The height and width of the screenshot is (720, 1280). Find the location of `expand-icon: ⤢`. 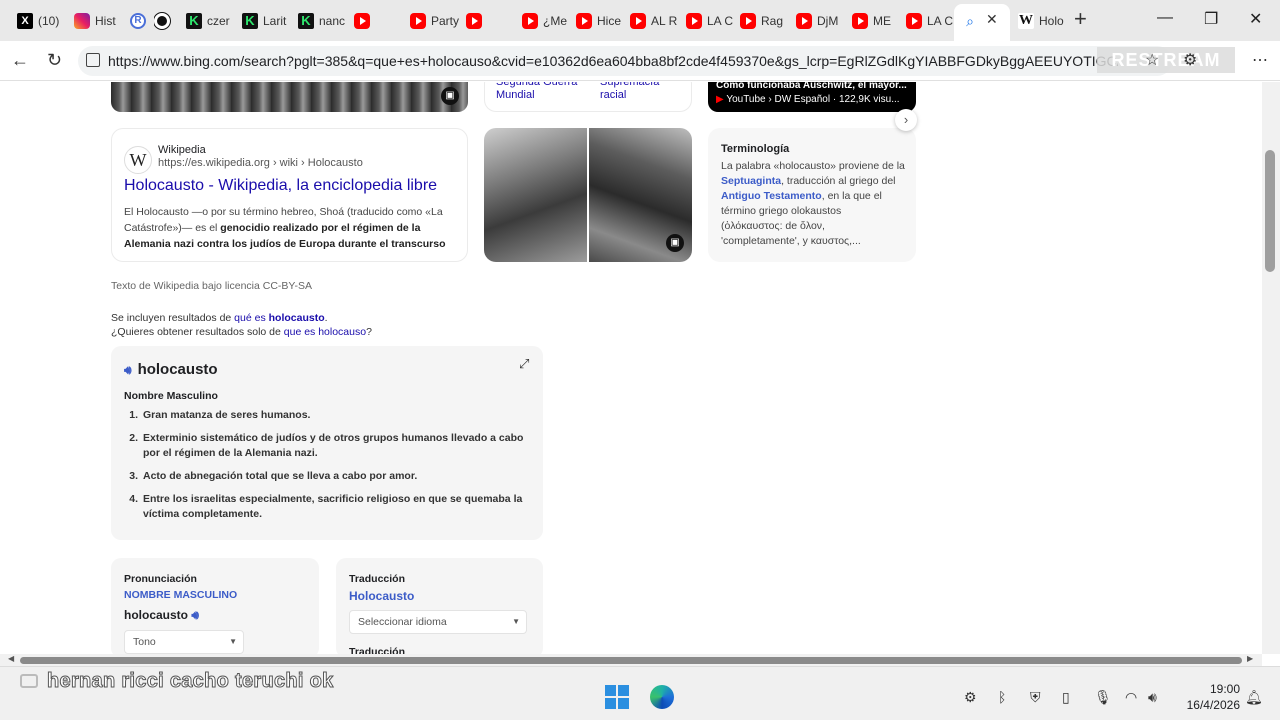

expand-icon: ⤢ is located at coordinates (524, 364).